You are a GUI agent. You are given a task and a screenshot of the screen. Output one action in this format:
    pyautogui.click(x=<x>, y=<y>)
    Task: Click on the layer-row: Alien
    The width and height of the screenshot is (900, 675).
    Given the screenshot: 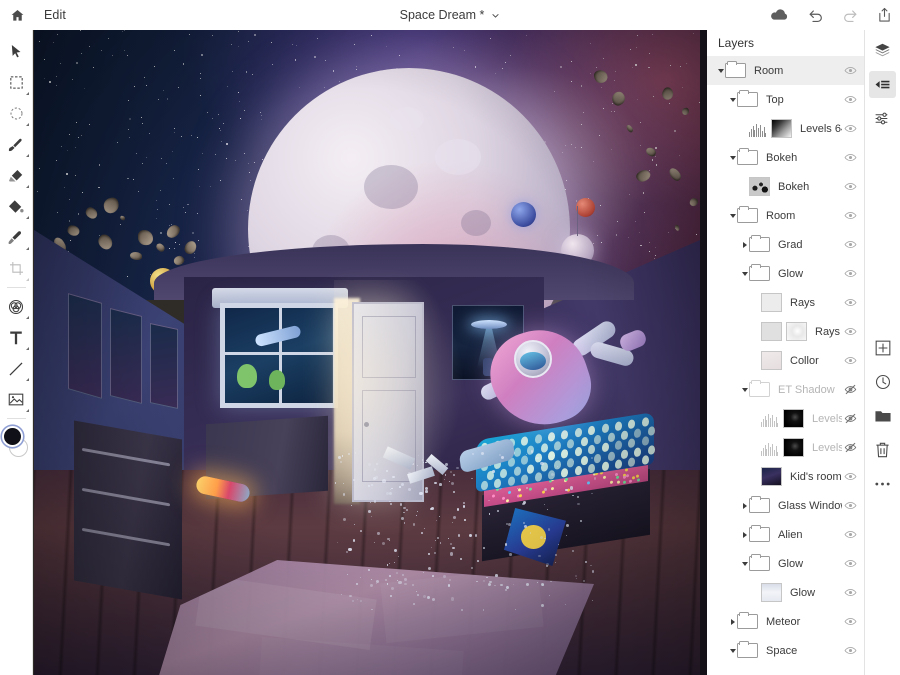 What is the action you would take?
    pyautogui.click(x=785, y=534)
    